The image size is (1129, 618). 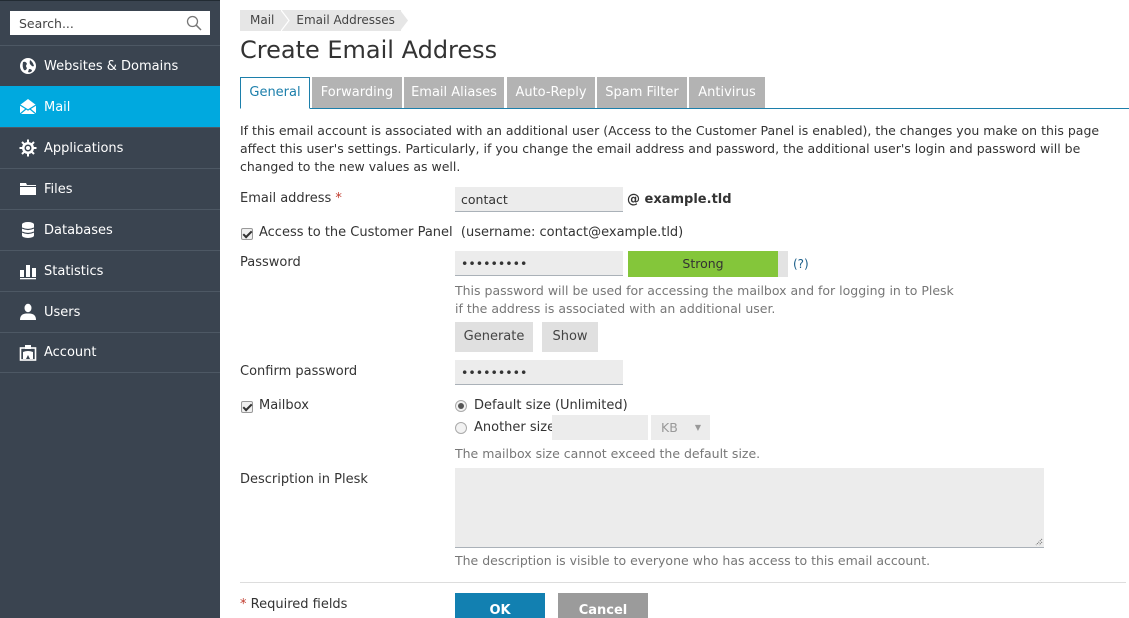 I want to click on bar-chart-icon, so click(x=28, y=271).